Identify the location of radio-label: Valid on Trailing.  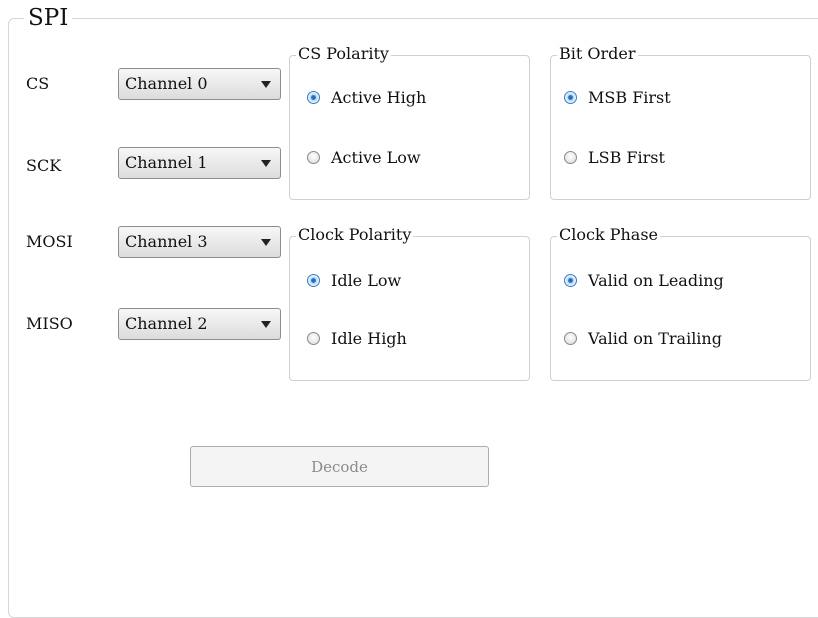
(655, 338).